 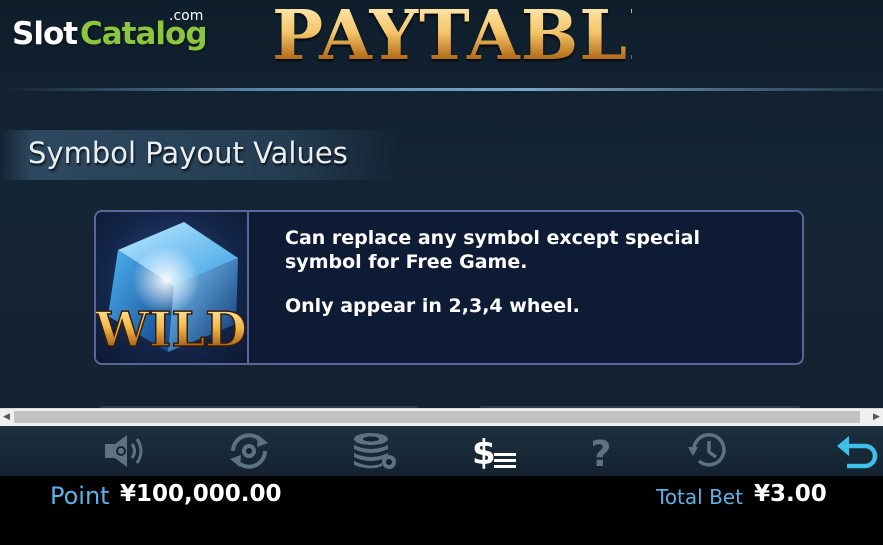 What do you see at coordinates (432, 306) in the screenshot?
I see `description-line-2: Only appear in 2,3,4 wheel.` at bounding box center [432, 306].